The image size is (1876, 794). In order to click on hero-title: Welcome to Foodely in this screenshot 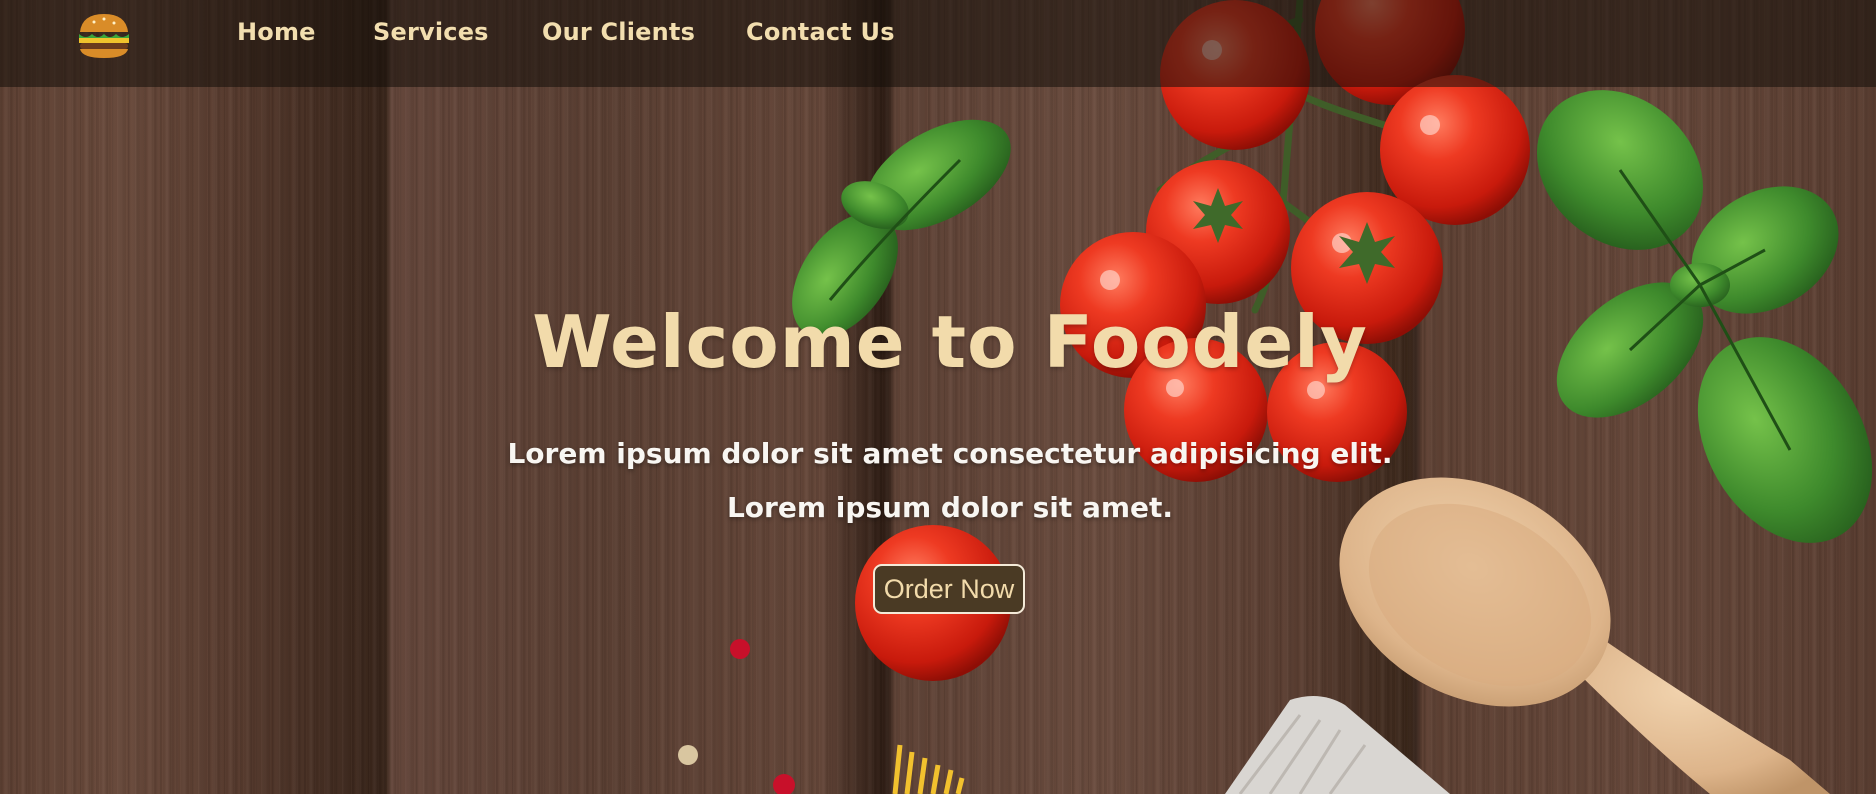, I will do `click(950, 342)`.